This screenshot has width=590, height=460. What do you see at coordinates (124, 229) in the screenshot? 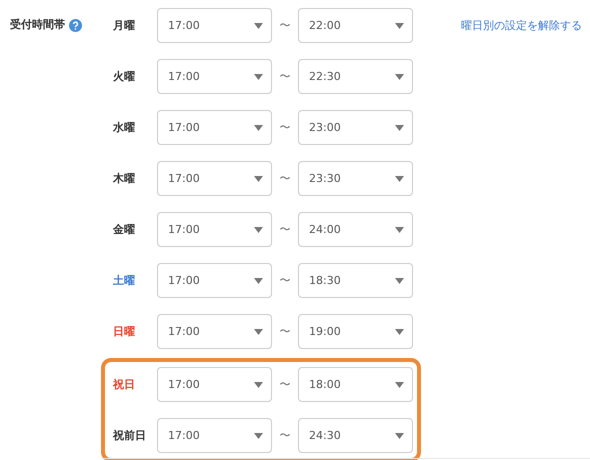
I see `day-label: 金曜` at bounding box center [124, 229].